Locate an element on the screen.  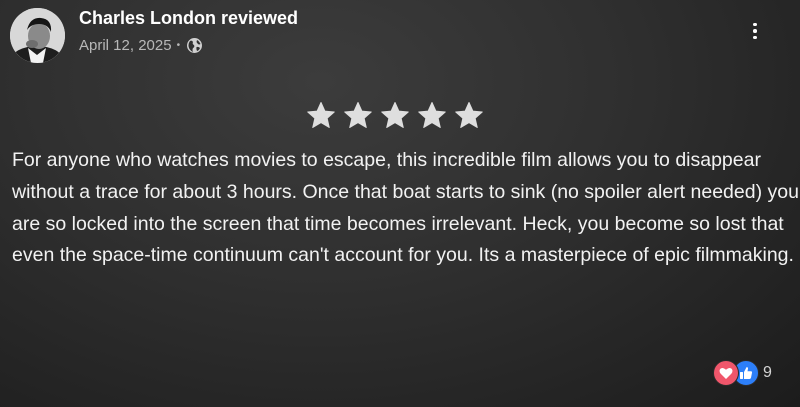
reviewer-name: Charles London reviewed is located at coordinates (188, 18).